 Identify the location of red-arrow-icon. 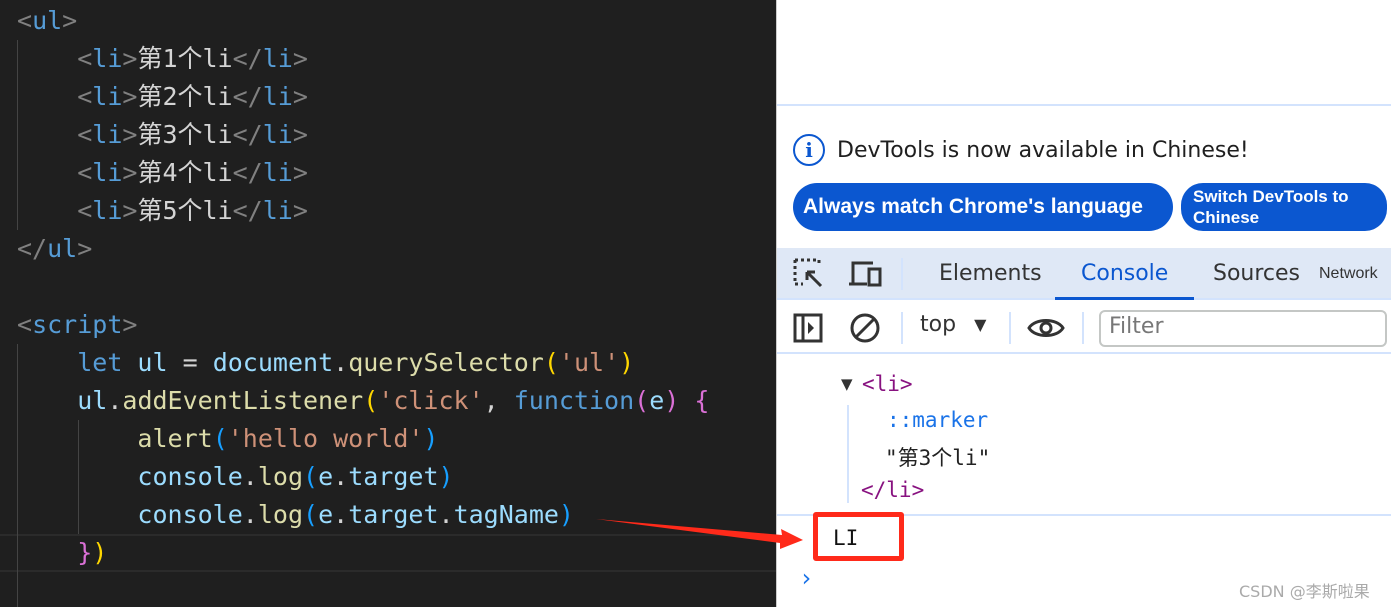
(699, 534).